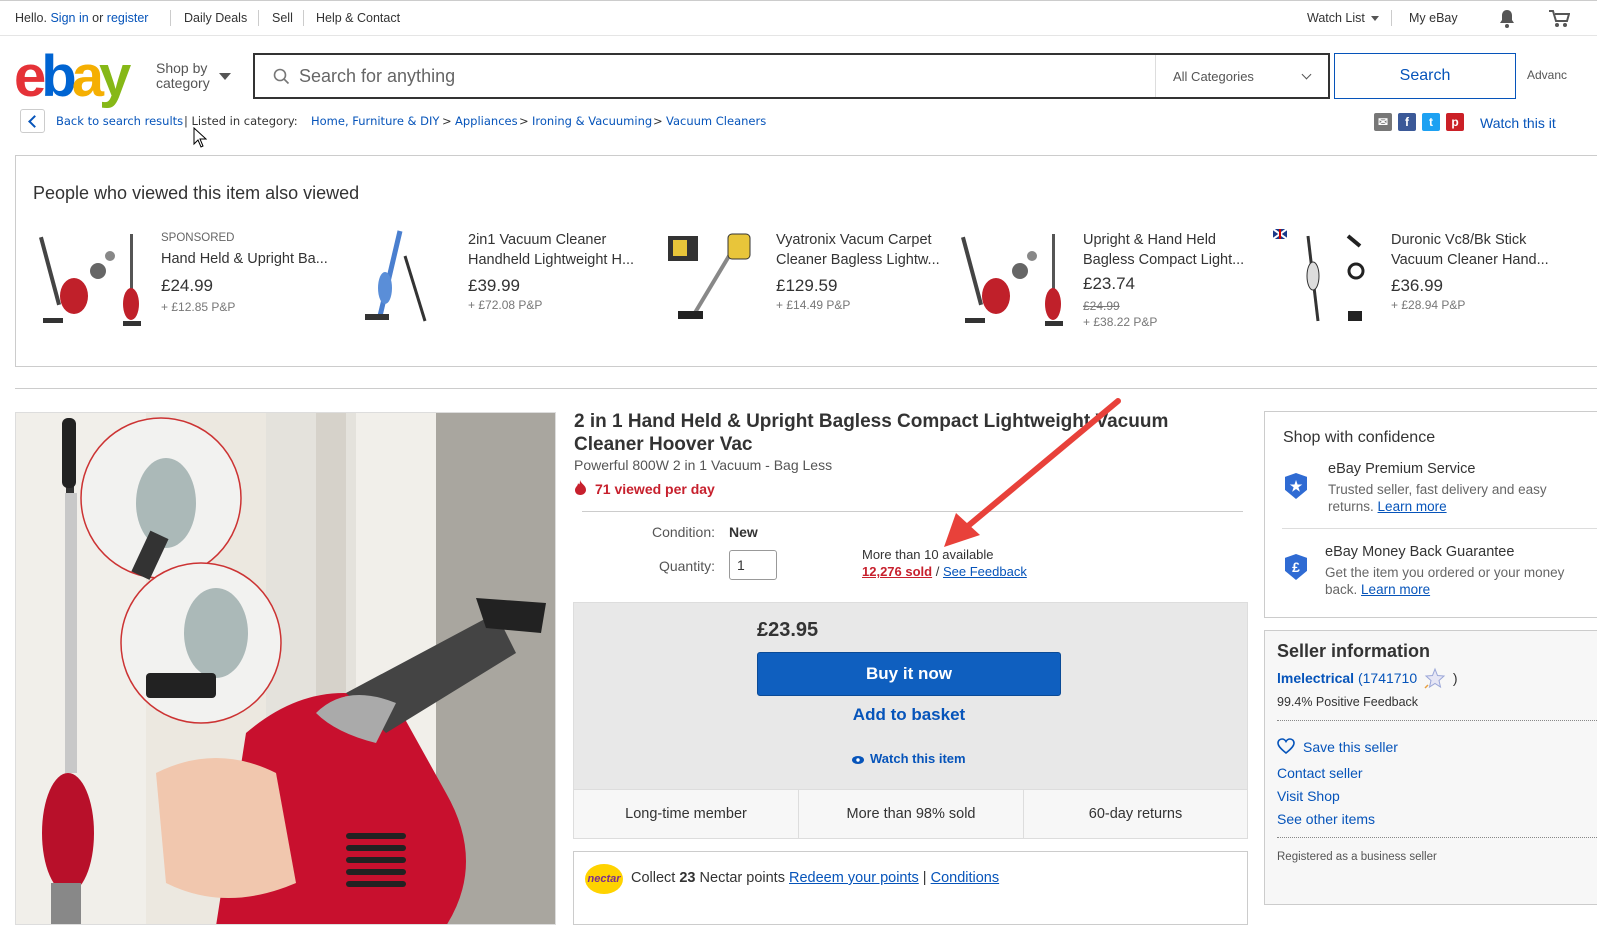 This screenshot has width=1597, height=925. I want to click on my-ebay-link: My eBay, so click(1433, 18).